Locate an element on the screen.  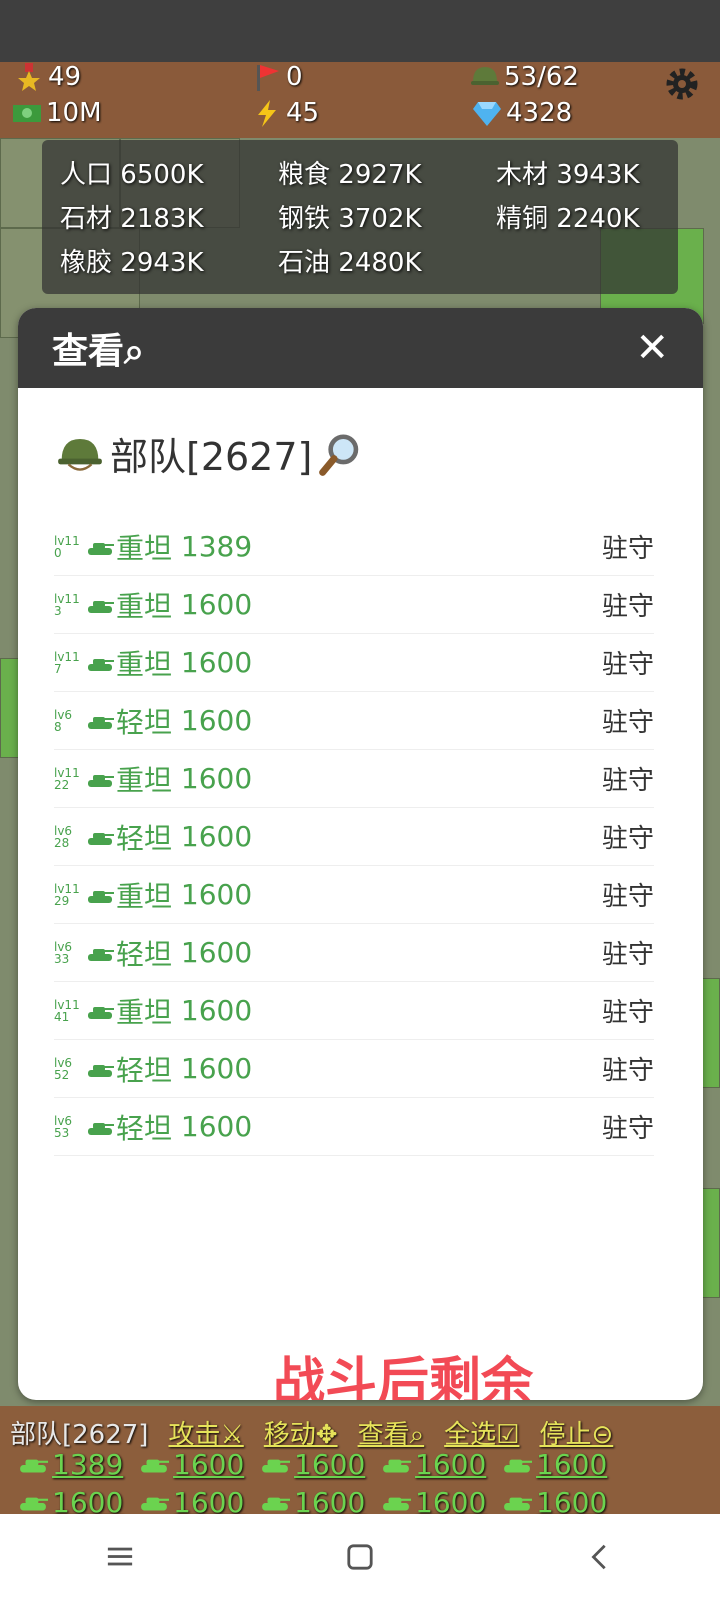
unit-info: lv6 33 轻坦 1600 is located at coordinates (153, 953).